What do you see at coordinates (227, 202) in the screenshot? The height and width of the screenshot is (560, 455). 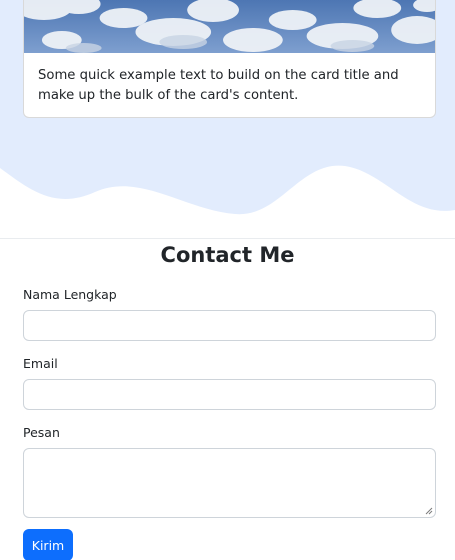 I see `section-wave-divider` at bounding box center [227, 202].